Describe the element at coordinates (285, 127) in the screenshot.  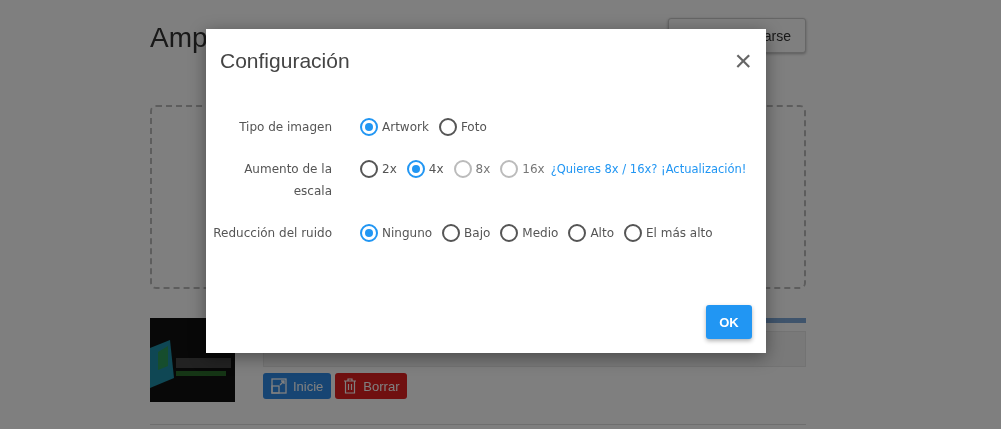
I see `setting-label: Tipo de imagen` at that location.